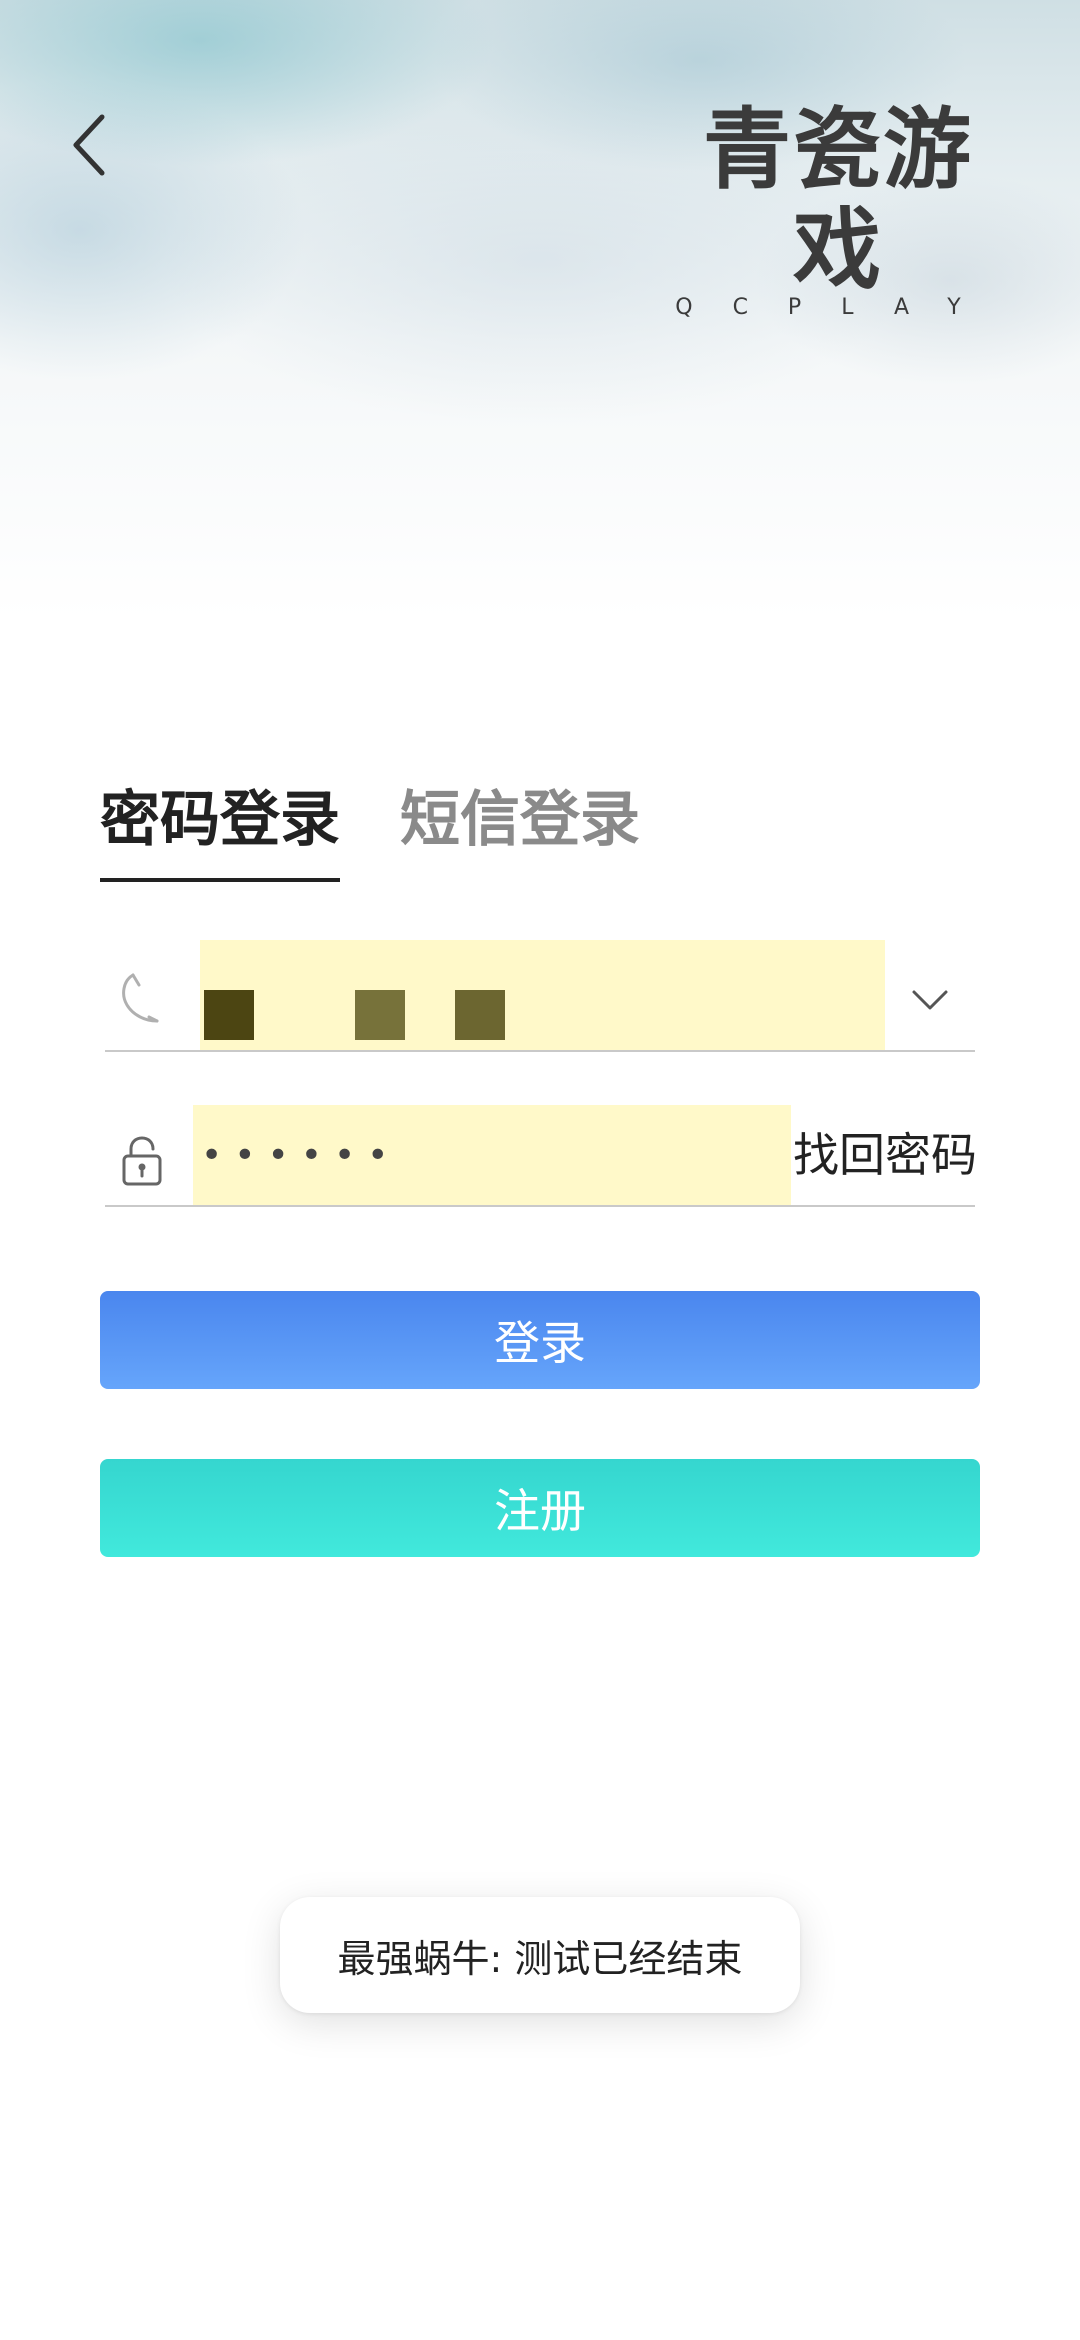 The height and width of the screenshot is (2340, 1080). I want to click on chevron-down-icon, so click(930, 1000).